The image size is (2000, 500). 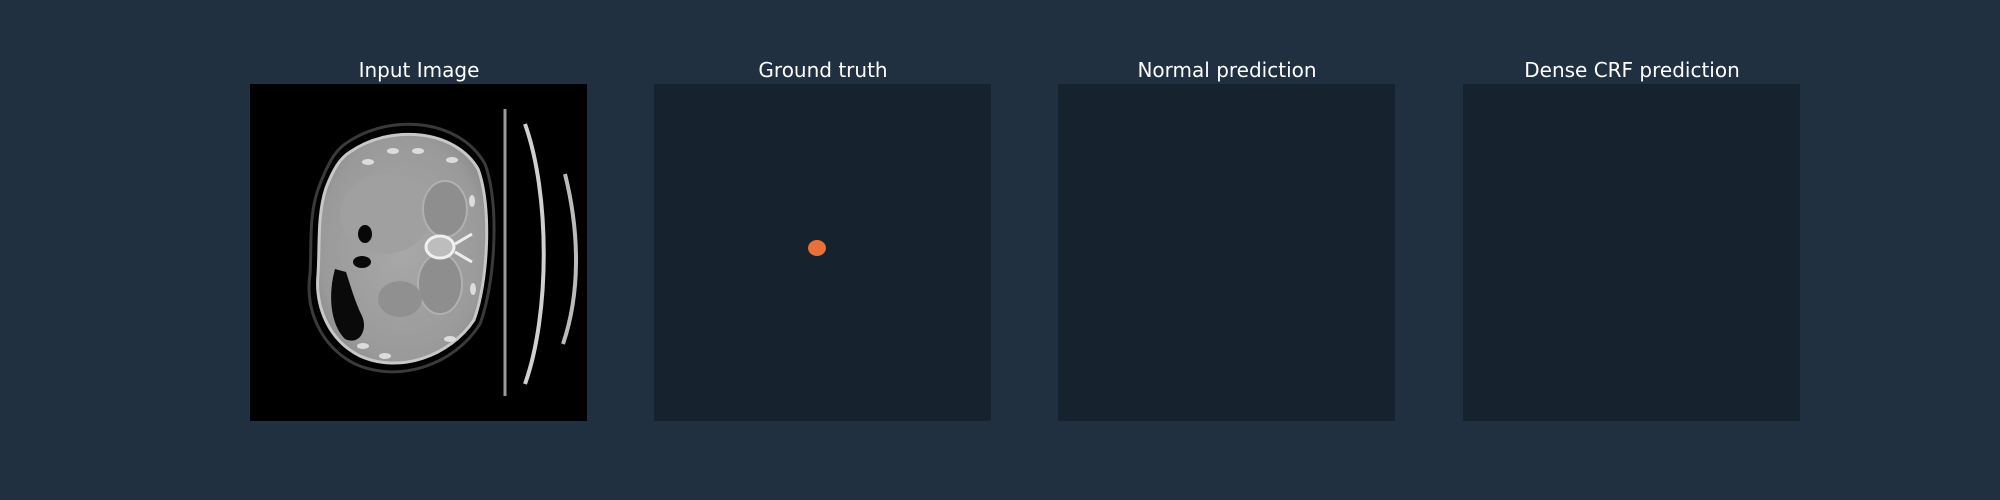 I want to click on dense-crf-prediction-mask, so click(x=1631, y=252).